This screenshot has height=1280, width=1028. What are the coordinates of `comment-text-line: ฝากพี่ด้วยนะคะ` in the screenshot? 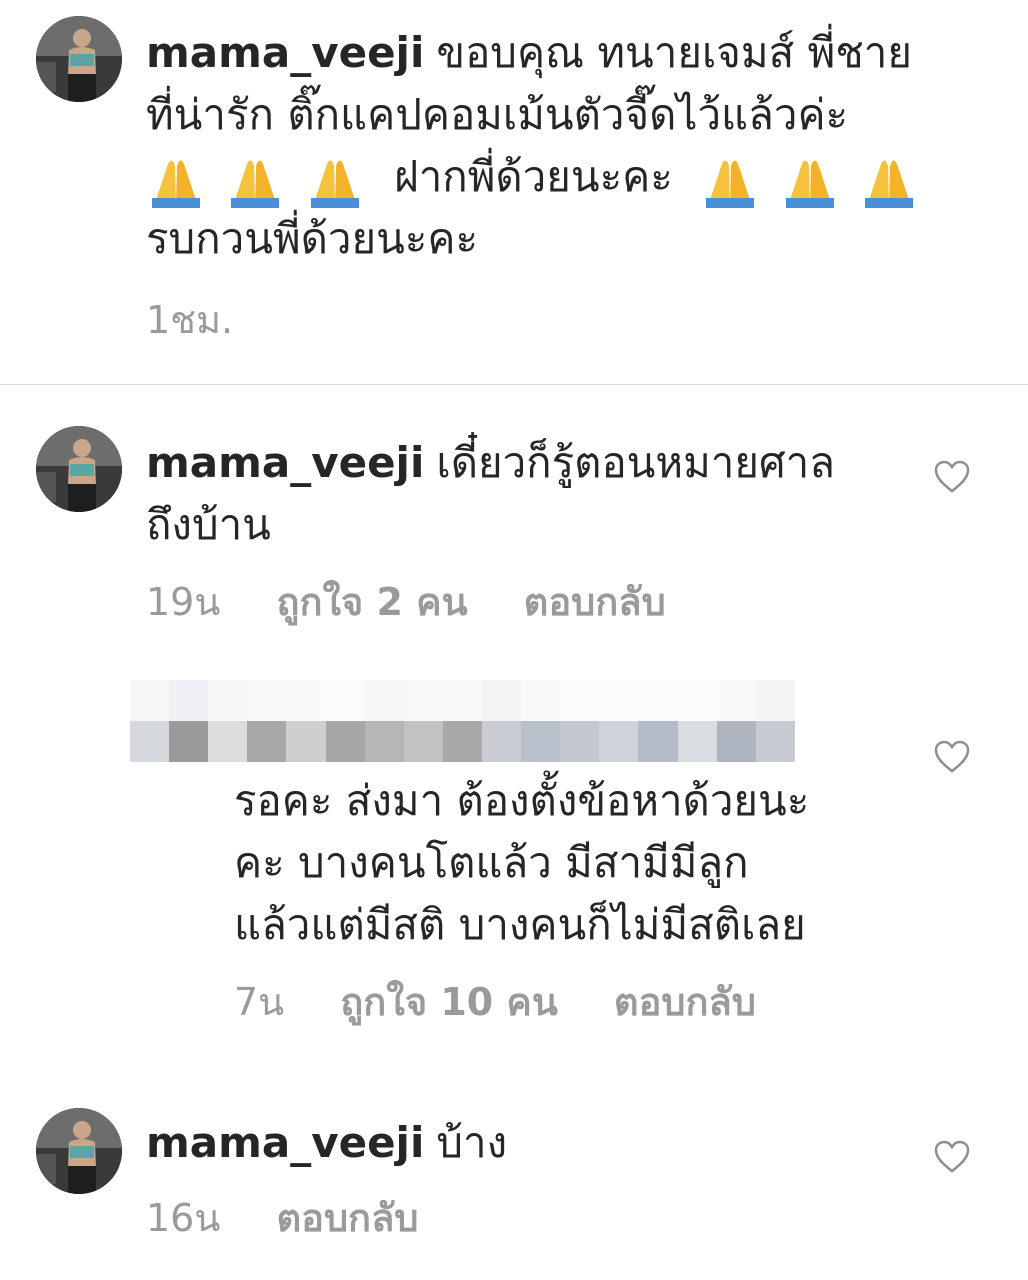 It's located at (561, 177).